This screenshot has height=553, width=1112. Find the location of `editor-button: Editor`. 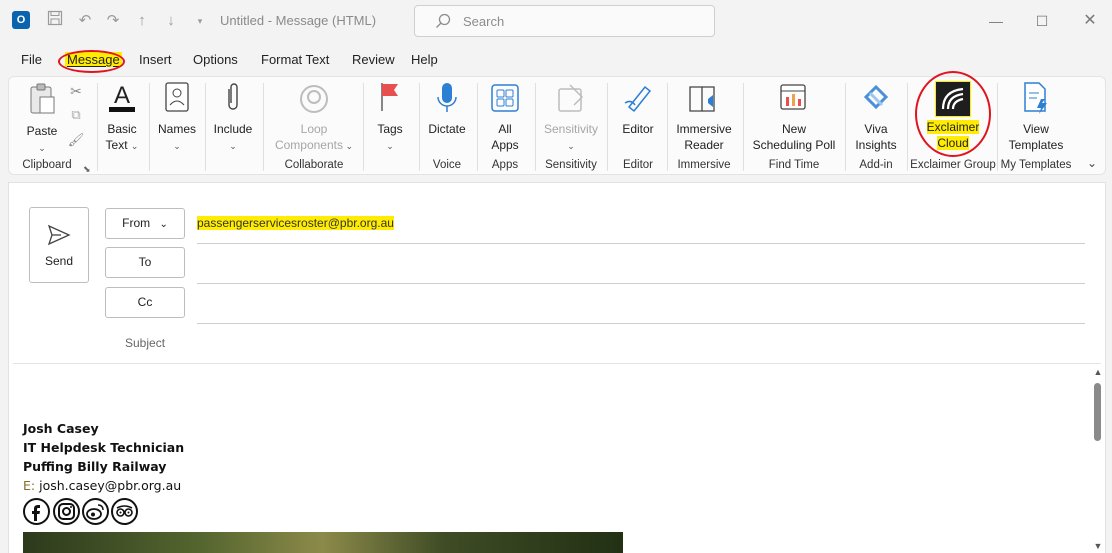

editor-button: Editor is located at coordinates (638, 109).